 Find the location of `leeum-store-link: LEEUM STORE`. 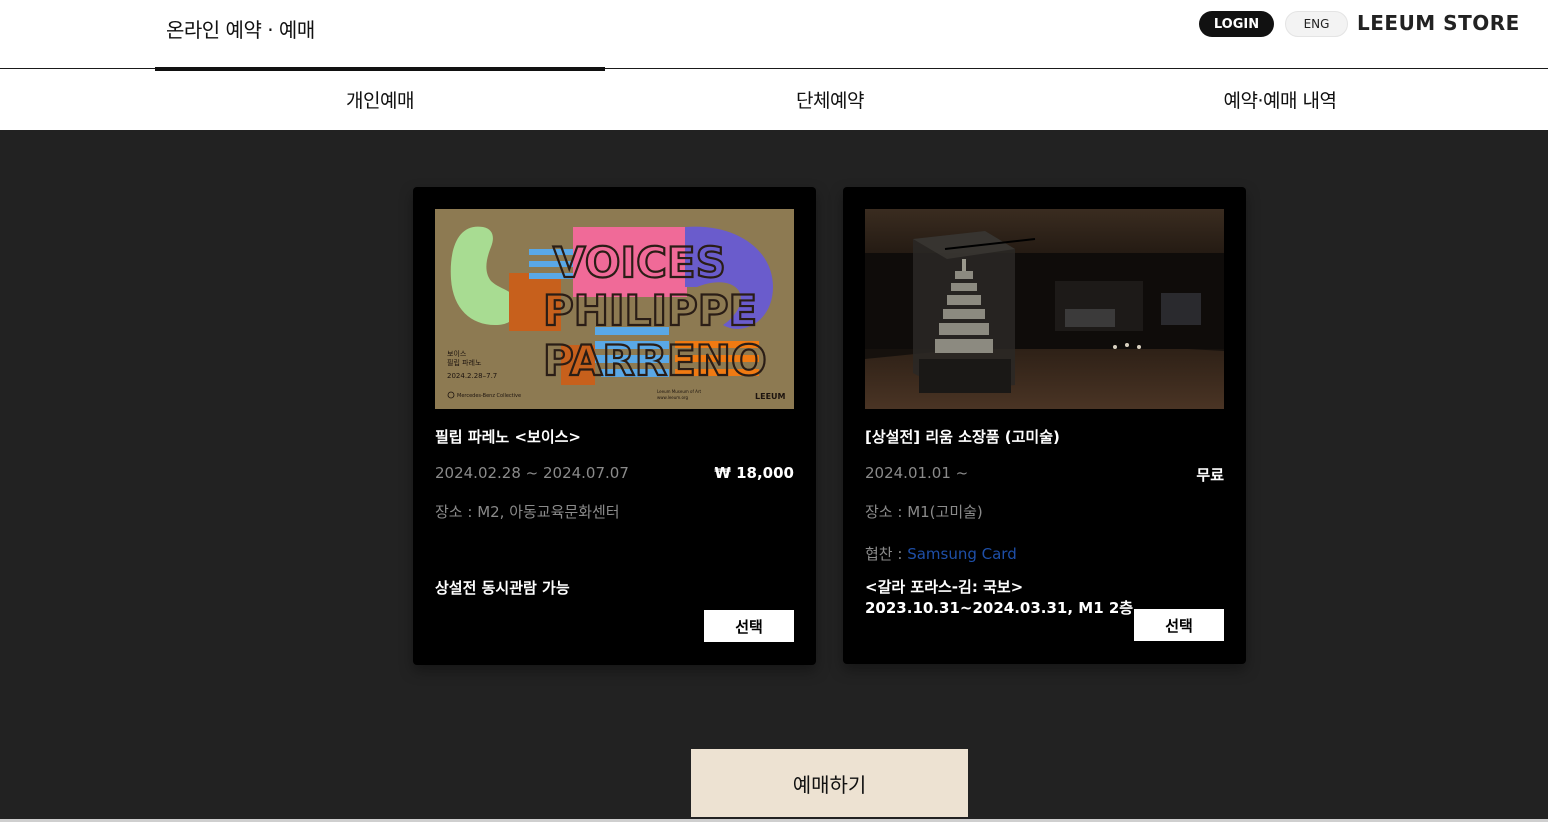

leeum-store-link: LEEUM STORE is located at coordinates (1438, 23).